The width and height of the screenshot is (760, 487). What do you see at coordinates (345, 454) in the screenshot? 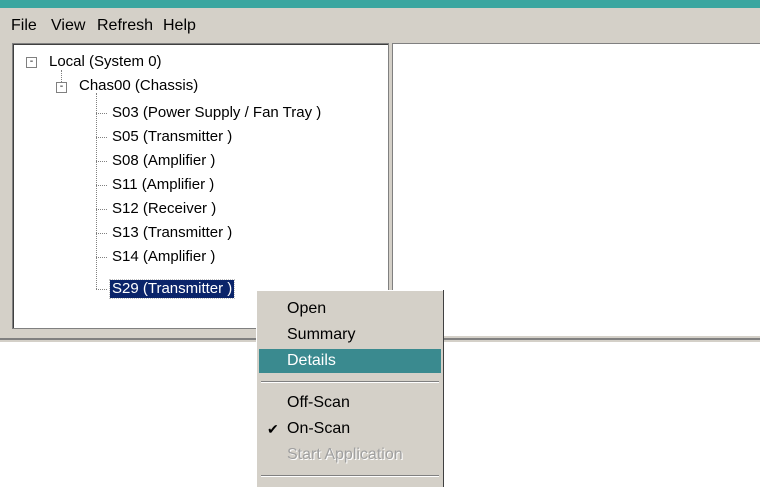
I see `menu-item-label: Start Application` at bounding box center [345, 454].